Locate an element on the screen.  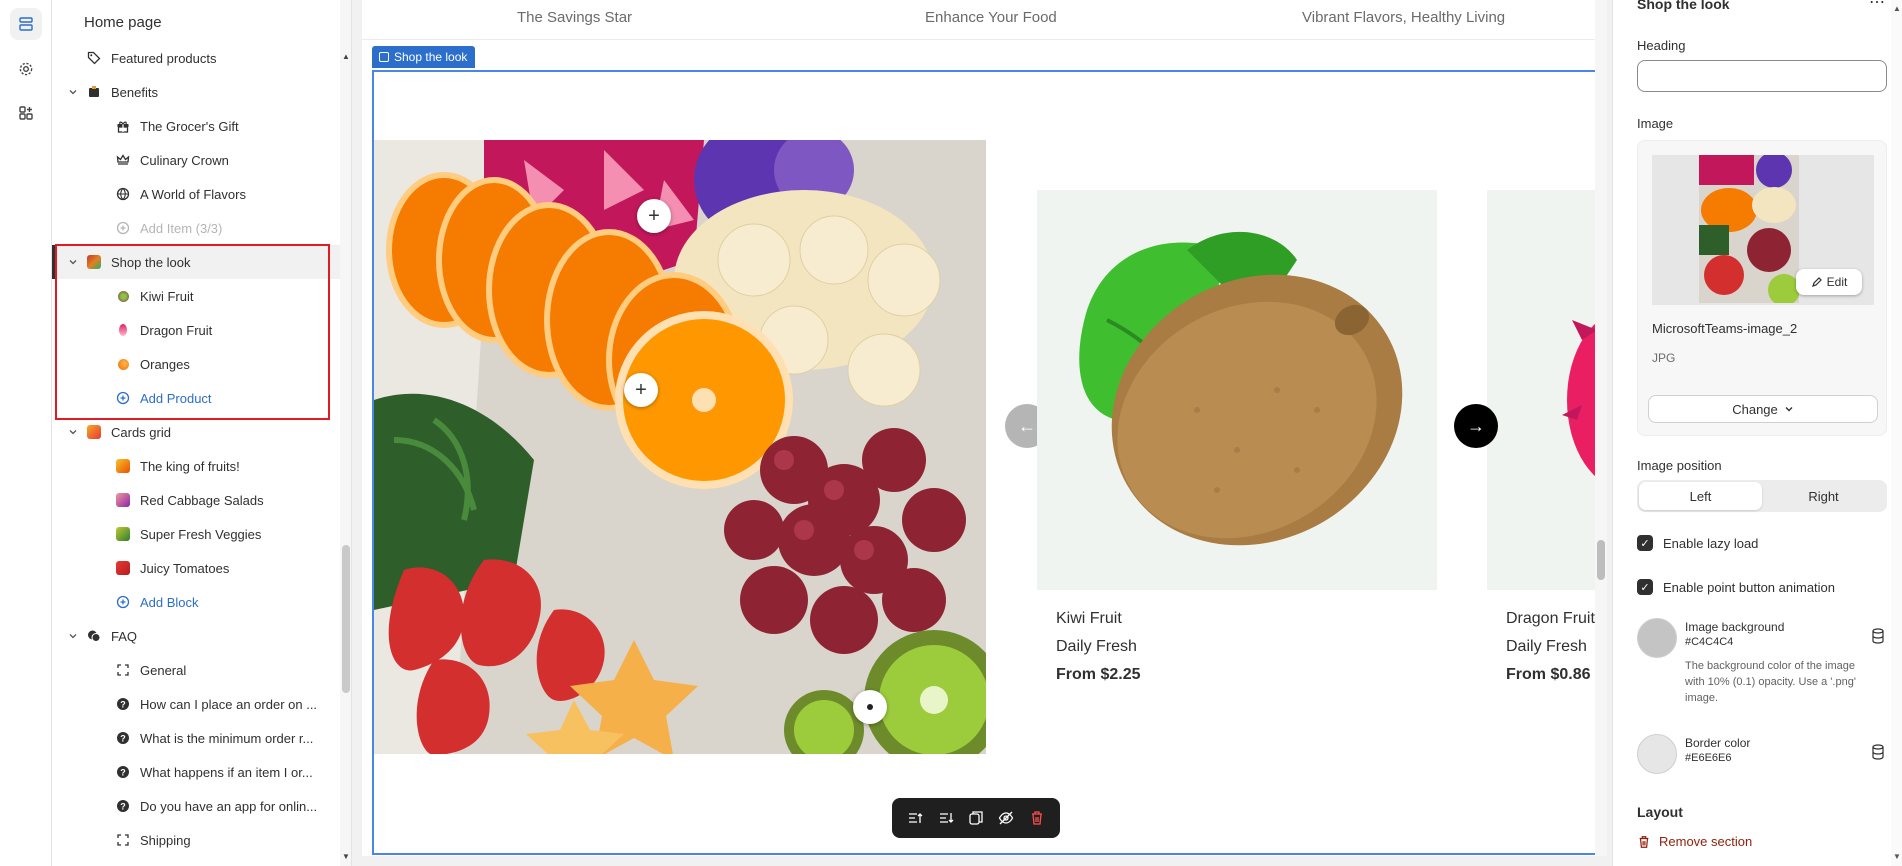
tree-item-juicy-tomatoes: Juicy Tomatoes is located at coordinates (196, 568).